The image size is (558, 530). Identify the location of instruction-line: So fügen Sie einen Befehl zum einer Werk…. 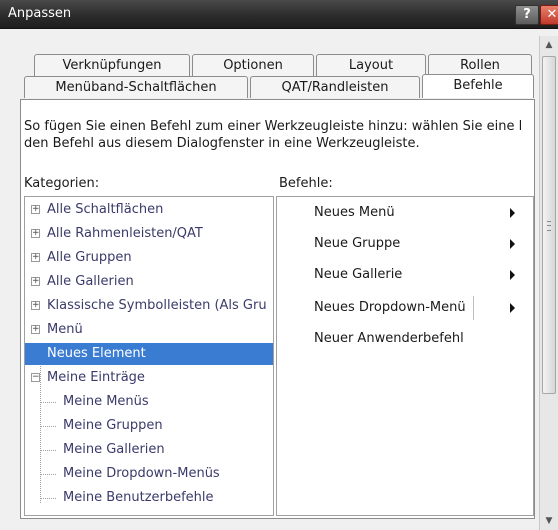
(273, 126).